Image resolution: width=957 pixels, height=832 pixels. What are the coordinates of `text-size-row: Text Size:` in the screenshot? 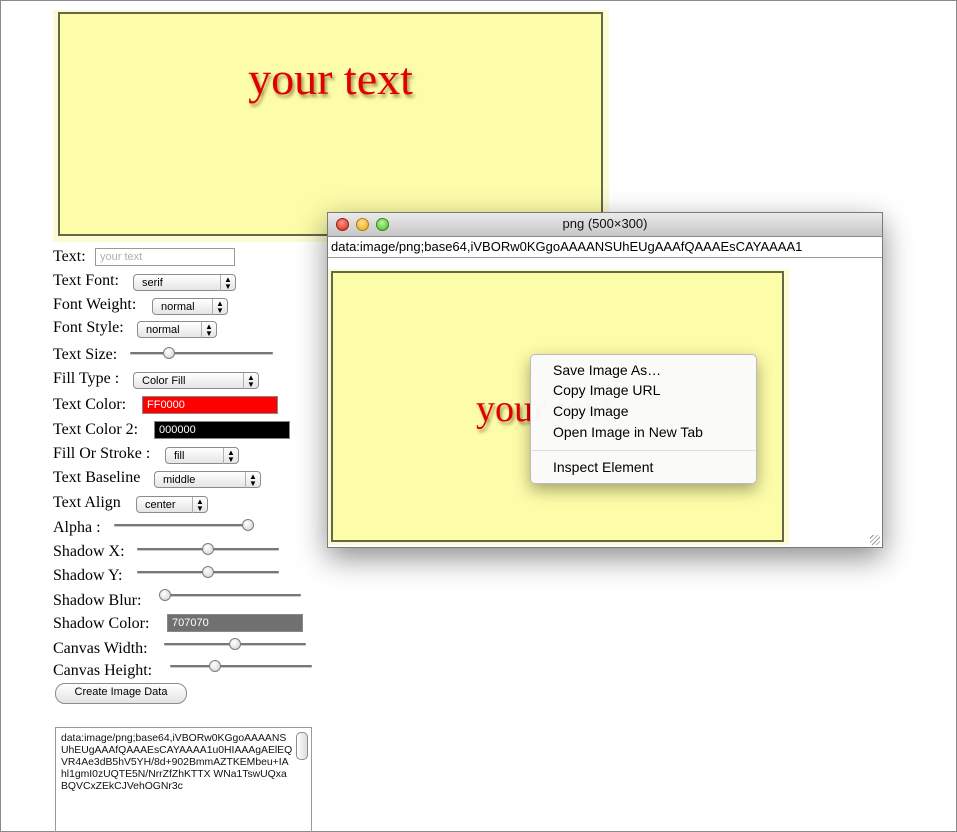 It's located at (85, 355).